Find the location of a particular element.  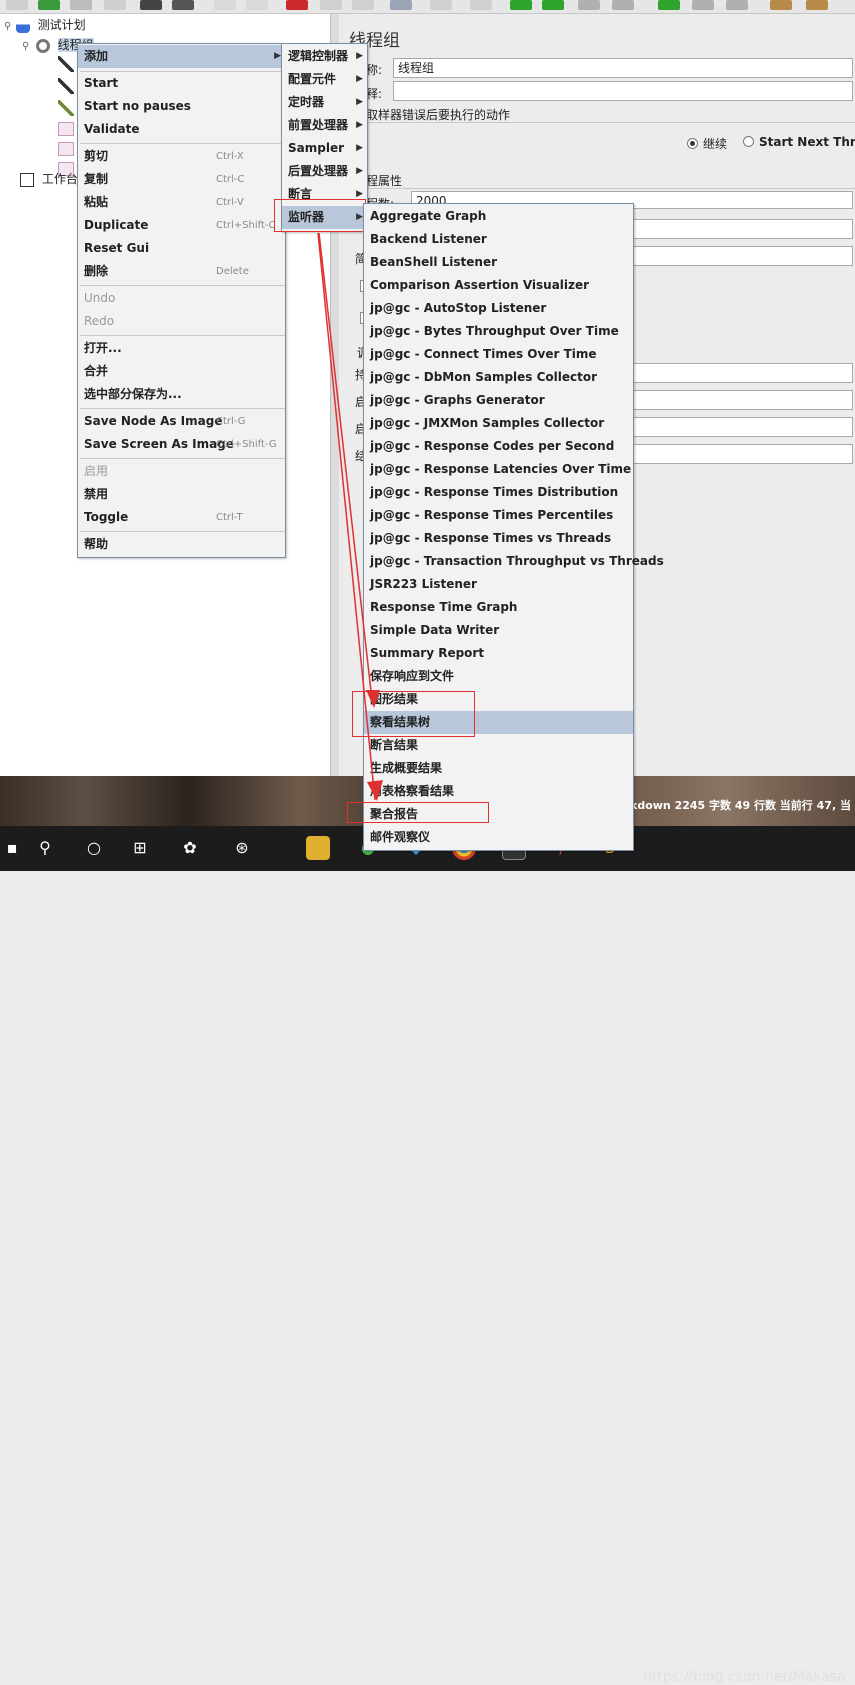

arrow-head is located at coordinates (373, 699).